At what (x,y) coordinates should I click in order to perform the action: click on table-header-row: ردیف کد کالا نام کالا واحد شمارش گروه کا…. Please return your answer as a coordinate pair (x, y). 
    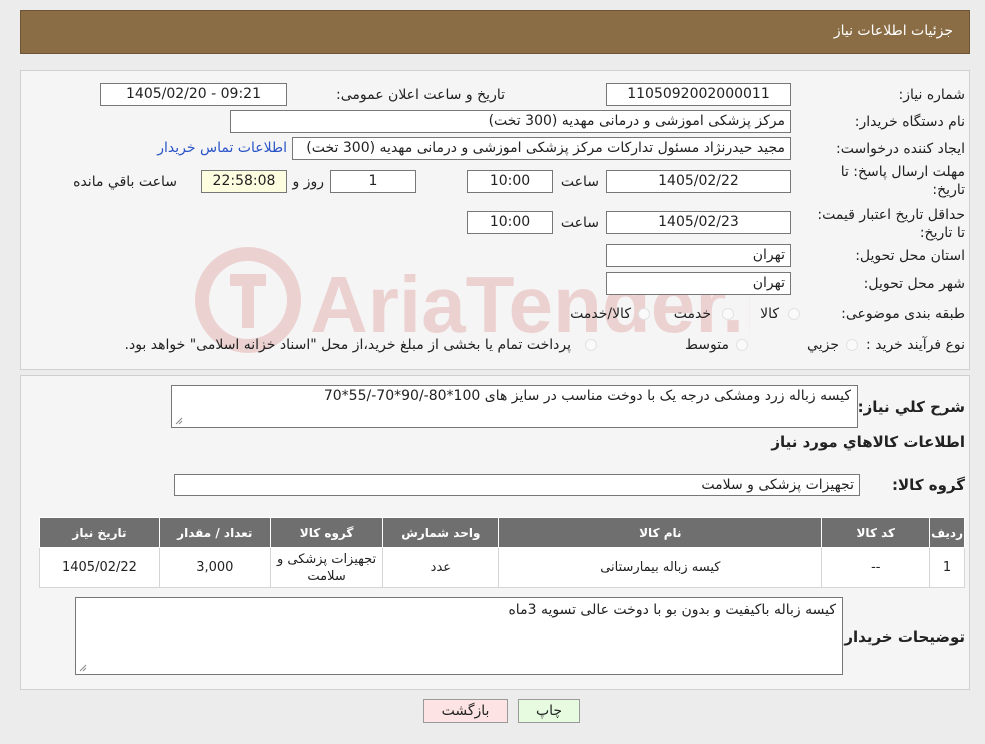
    Looking at the image, I should click on (502, 532).